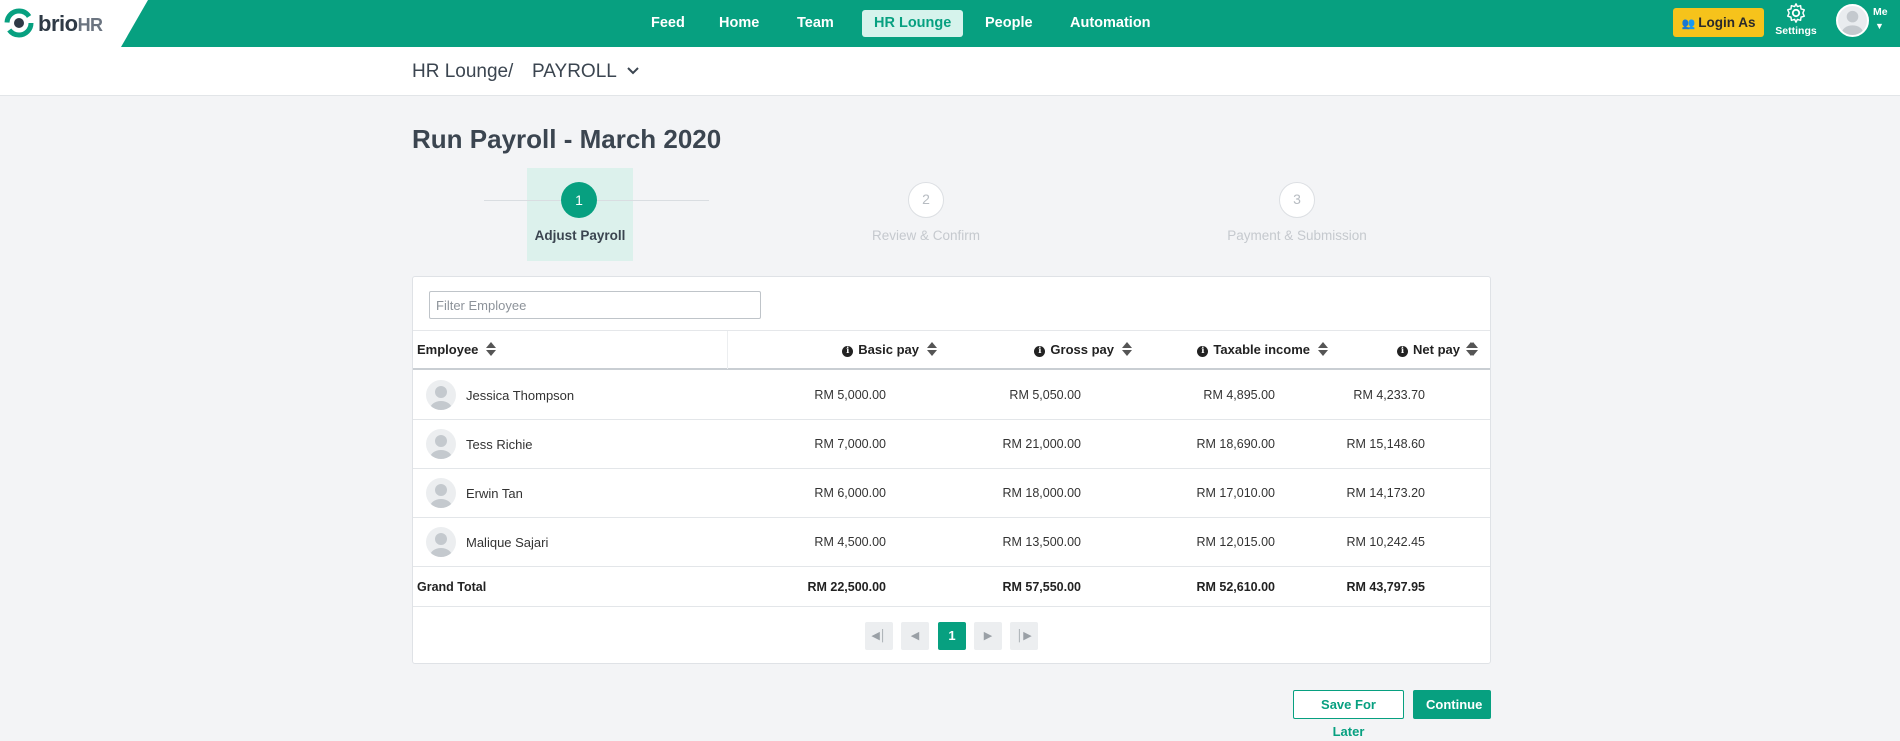 Image resolution: width=1900 pixels, height=741 pixels. What do you see at coordinates (1796, 13) in the screenshot?
I see `gear-icon` at bounding box center [1796, 13].